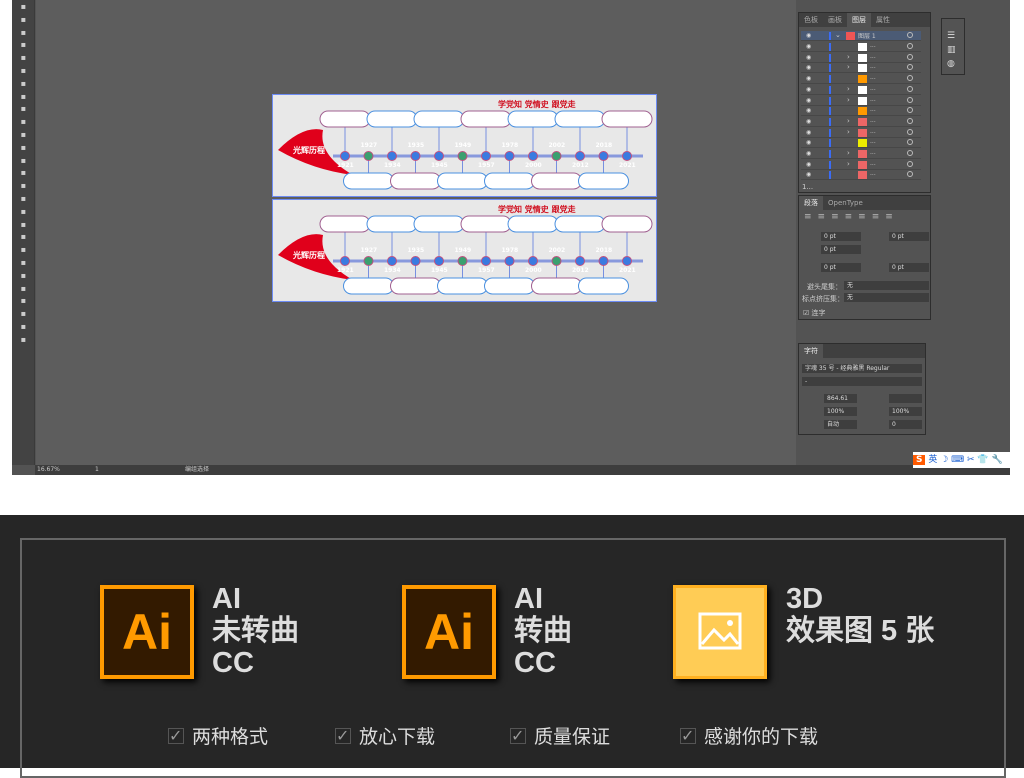  What do you see at coordinates (905, 398) in the screenshot?
I see `leading-field` at bounding box center [905, 398].